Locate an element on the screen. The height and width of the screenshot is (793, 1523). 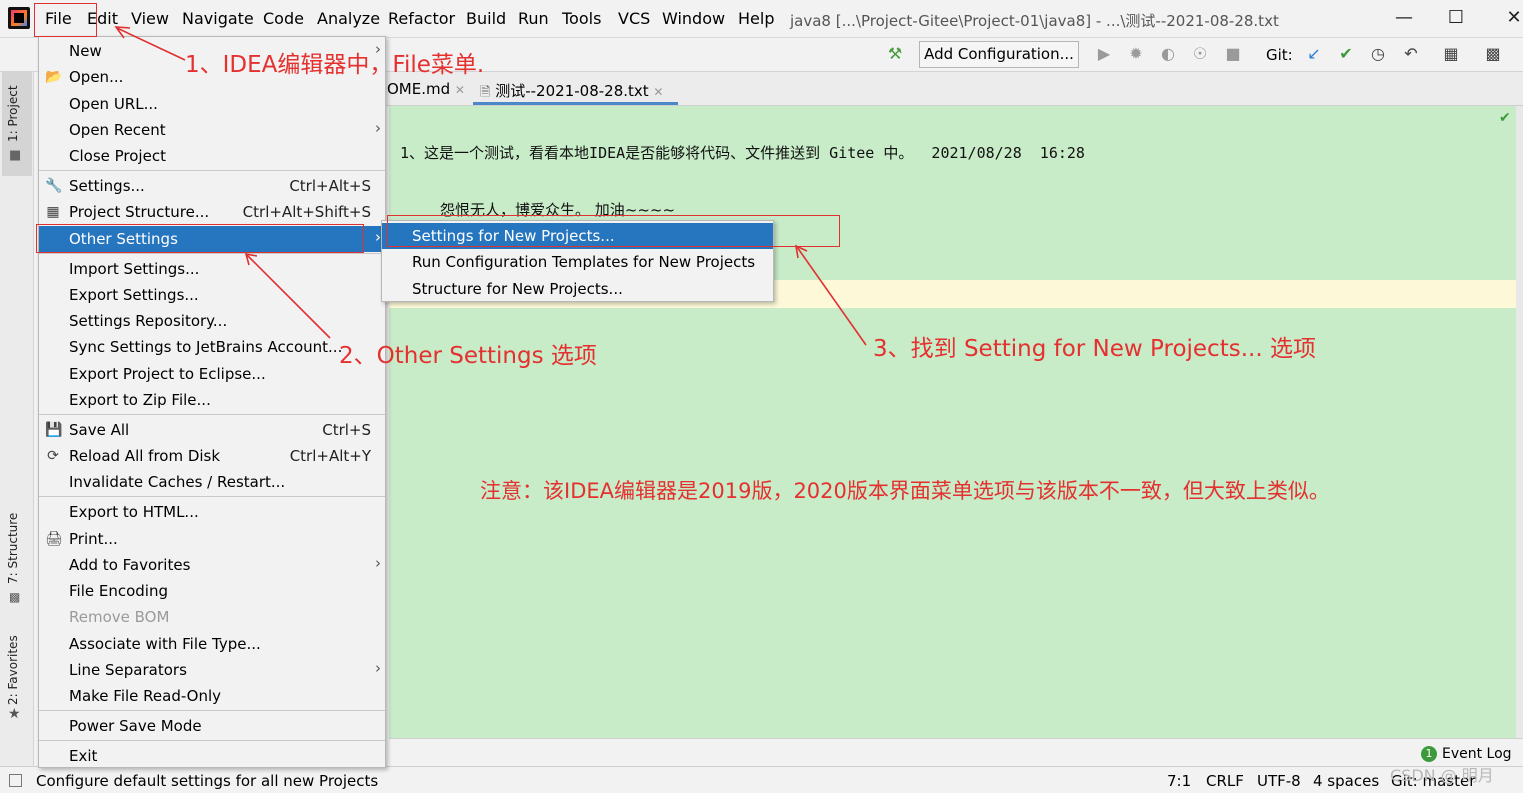
menu-tools: Tools is located at coordinates (581, 18).